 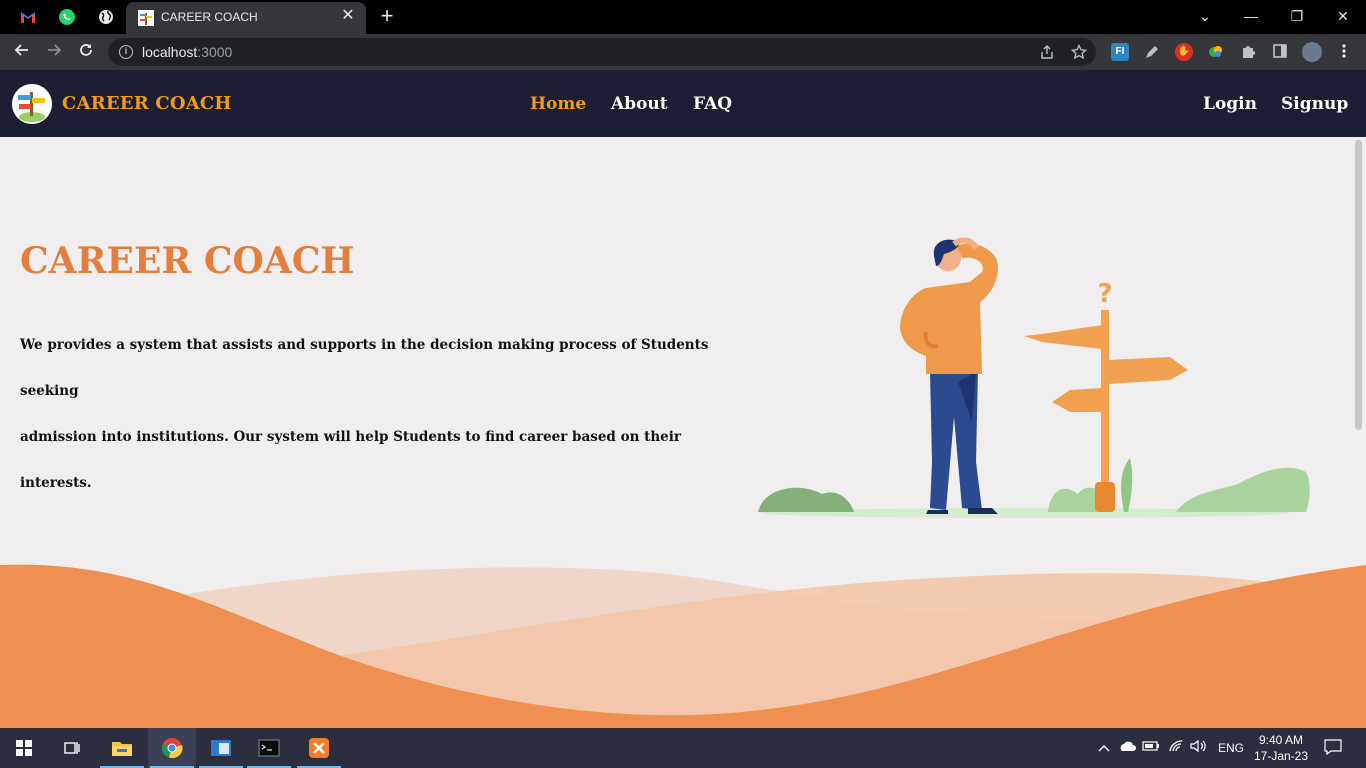 What do you see at coordinates (683, 103) in the screenshot?
I see `site-navbar: CAREER COACH Home About FAQ Login Signup` at bounding box center [683, 103].